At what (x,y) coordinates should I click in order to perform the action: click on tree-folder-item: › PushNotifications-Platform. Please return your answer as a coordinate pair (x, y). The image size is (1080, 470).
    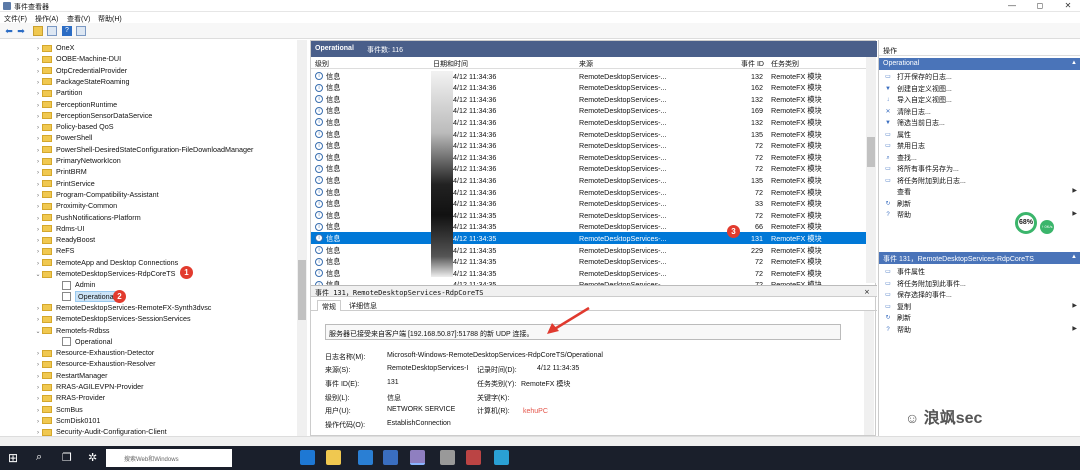
    Looking at the image, I should click on (87, 217).